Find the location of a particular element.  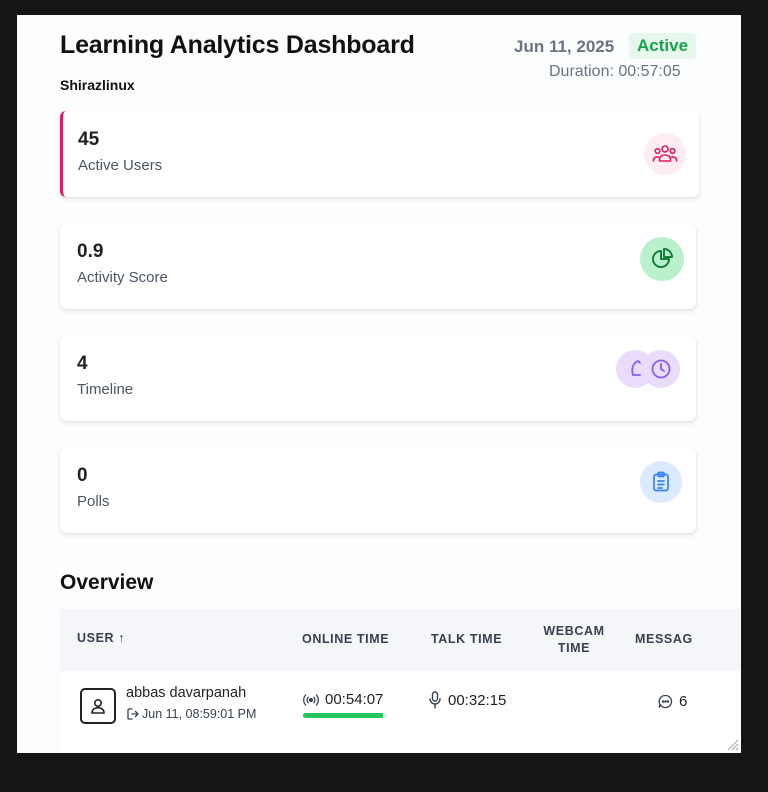

status-badge: Active is located at coordinates (663, 46).